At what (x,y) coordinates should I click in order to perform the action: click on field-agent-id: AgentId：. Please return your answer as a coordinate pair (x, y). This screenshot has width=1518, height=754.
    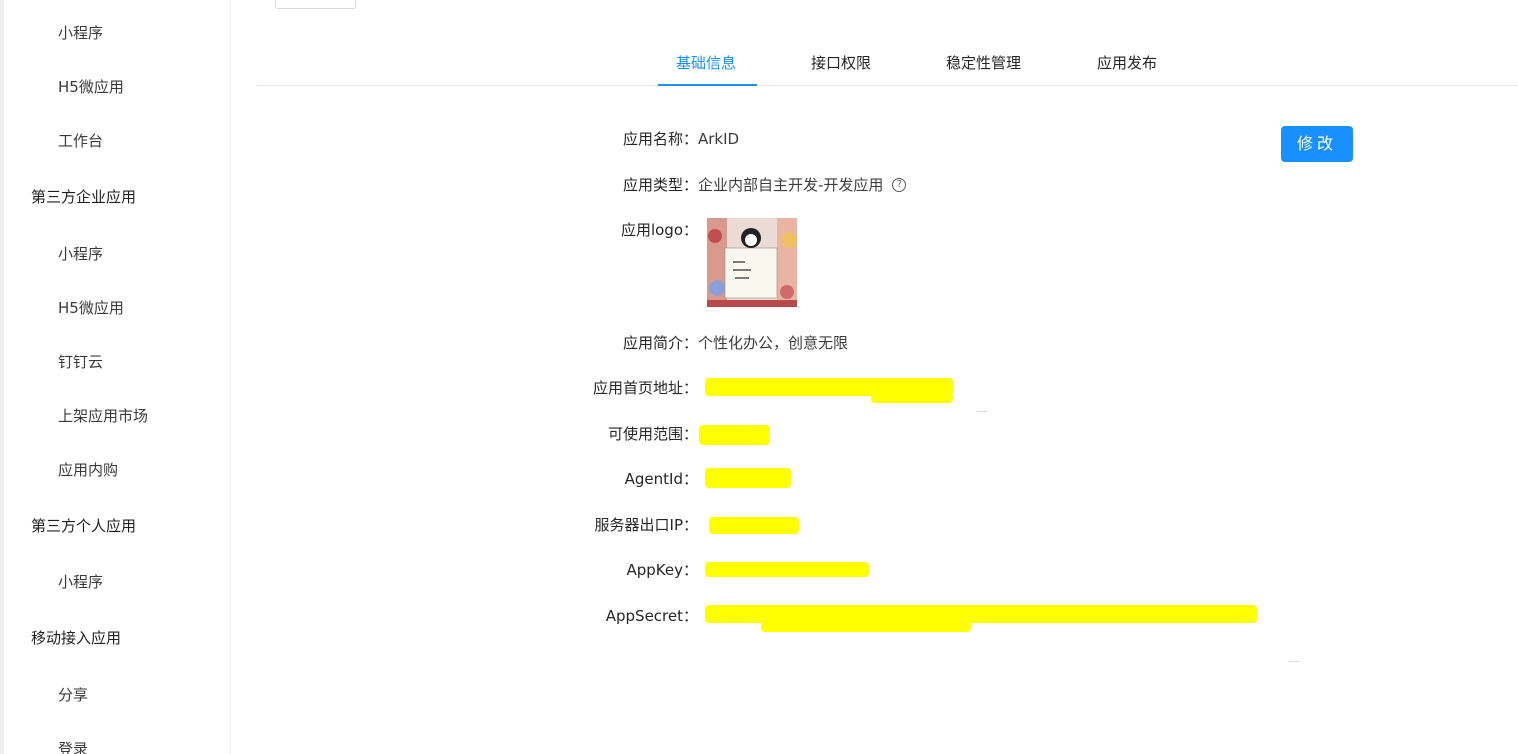
    Looking at the image, I should click on (629, 479).